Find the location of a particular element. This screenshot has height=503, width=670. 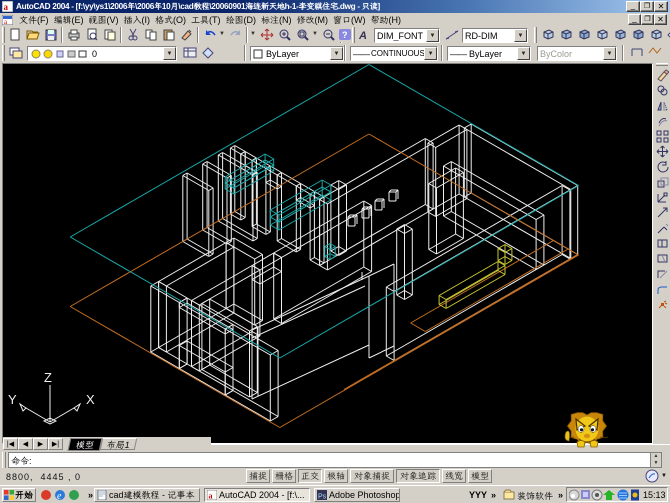

svg-text: e is located at coordinates (59, 496).